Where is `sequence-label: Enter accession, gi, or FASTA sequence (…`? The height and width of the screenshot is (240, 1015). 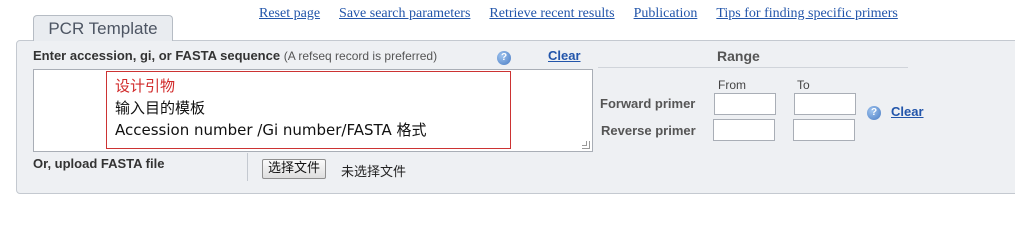
sequence-label: Enter accession, gi, or FASTA sequence (… is located at coordinates (235, 55).